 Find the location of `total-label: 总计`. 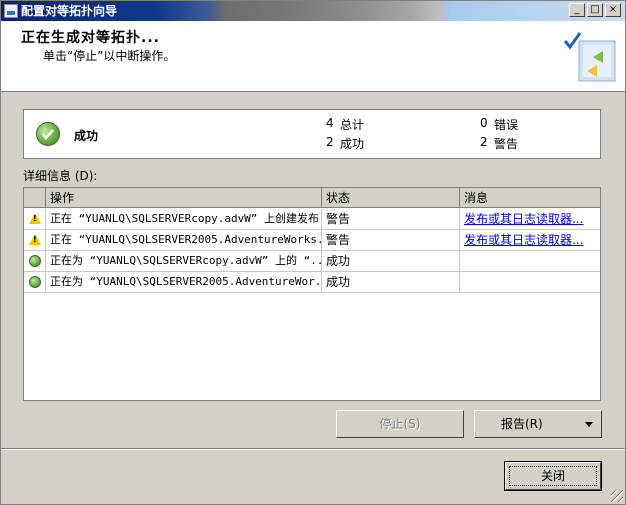

total-label: 总计 is located at coordinates (352, 125).